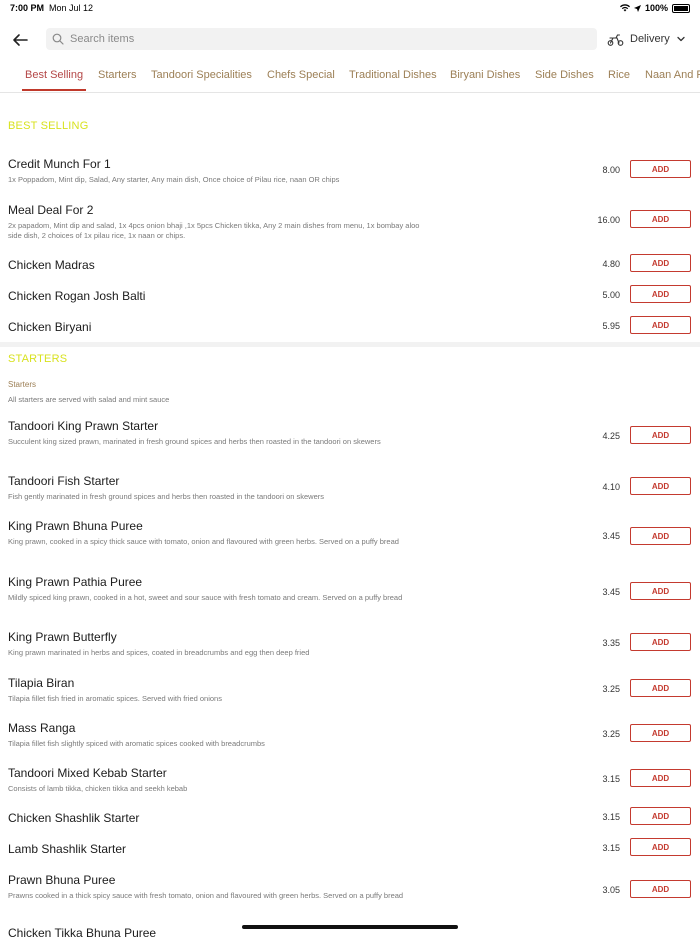 Image resolution: width=700 pixels, height=940 pixels. What do you see at coordinates (48, 126) in the screenshot?
I see `section-title-best-selling: BEST SELLING` at bounding box center [48, 126].